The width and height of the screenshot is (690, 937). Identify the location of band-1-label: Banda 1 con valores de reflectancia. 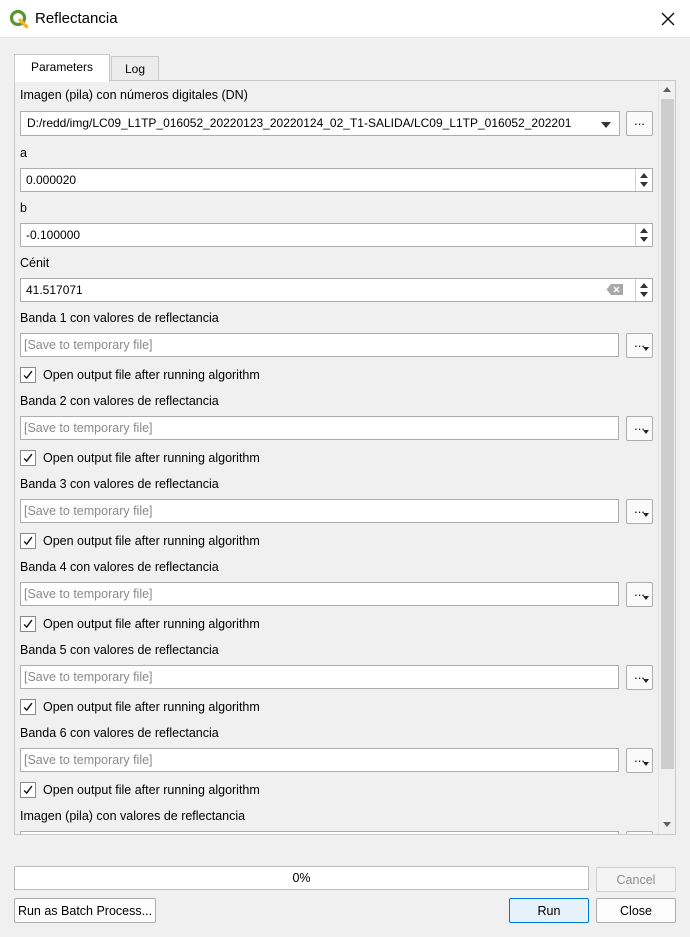
(119, 318).